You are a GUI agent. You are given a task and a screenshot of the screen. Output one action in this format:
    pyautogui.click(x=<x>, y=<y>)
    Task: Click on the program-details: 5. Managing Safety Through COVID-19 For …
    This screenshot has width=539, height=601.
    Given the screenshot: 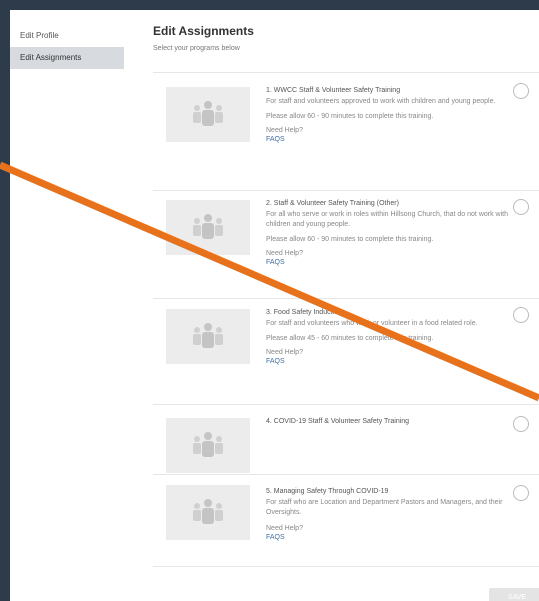 What is the action you would take?
    pyautogui.click(x=388, y=515)
    